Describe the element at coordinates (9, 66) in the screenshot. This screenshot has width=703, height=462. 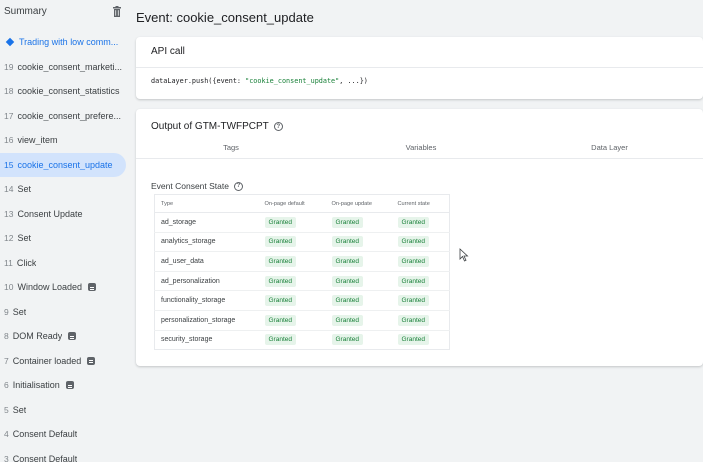
I see `sidebar-item-number: 19` at that location.